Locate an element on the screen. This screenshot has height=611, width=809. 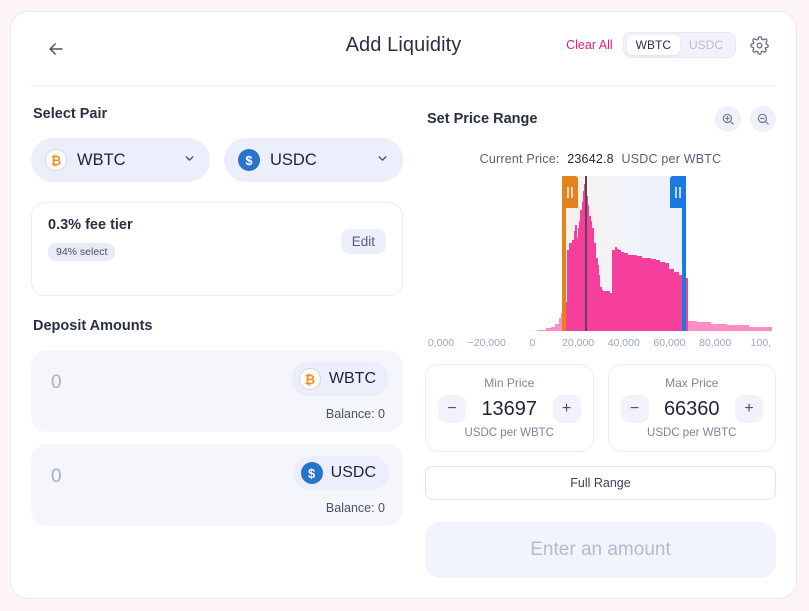
max-price-decrement-button: − is located at coordinates (634, 409).